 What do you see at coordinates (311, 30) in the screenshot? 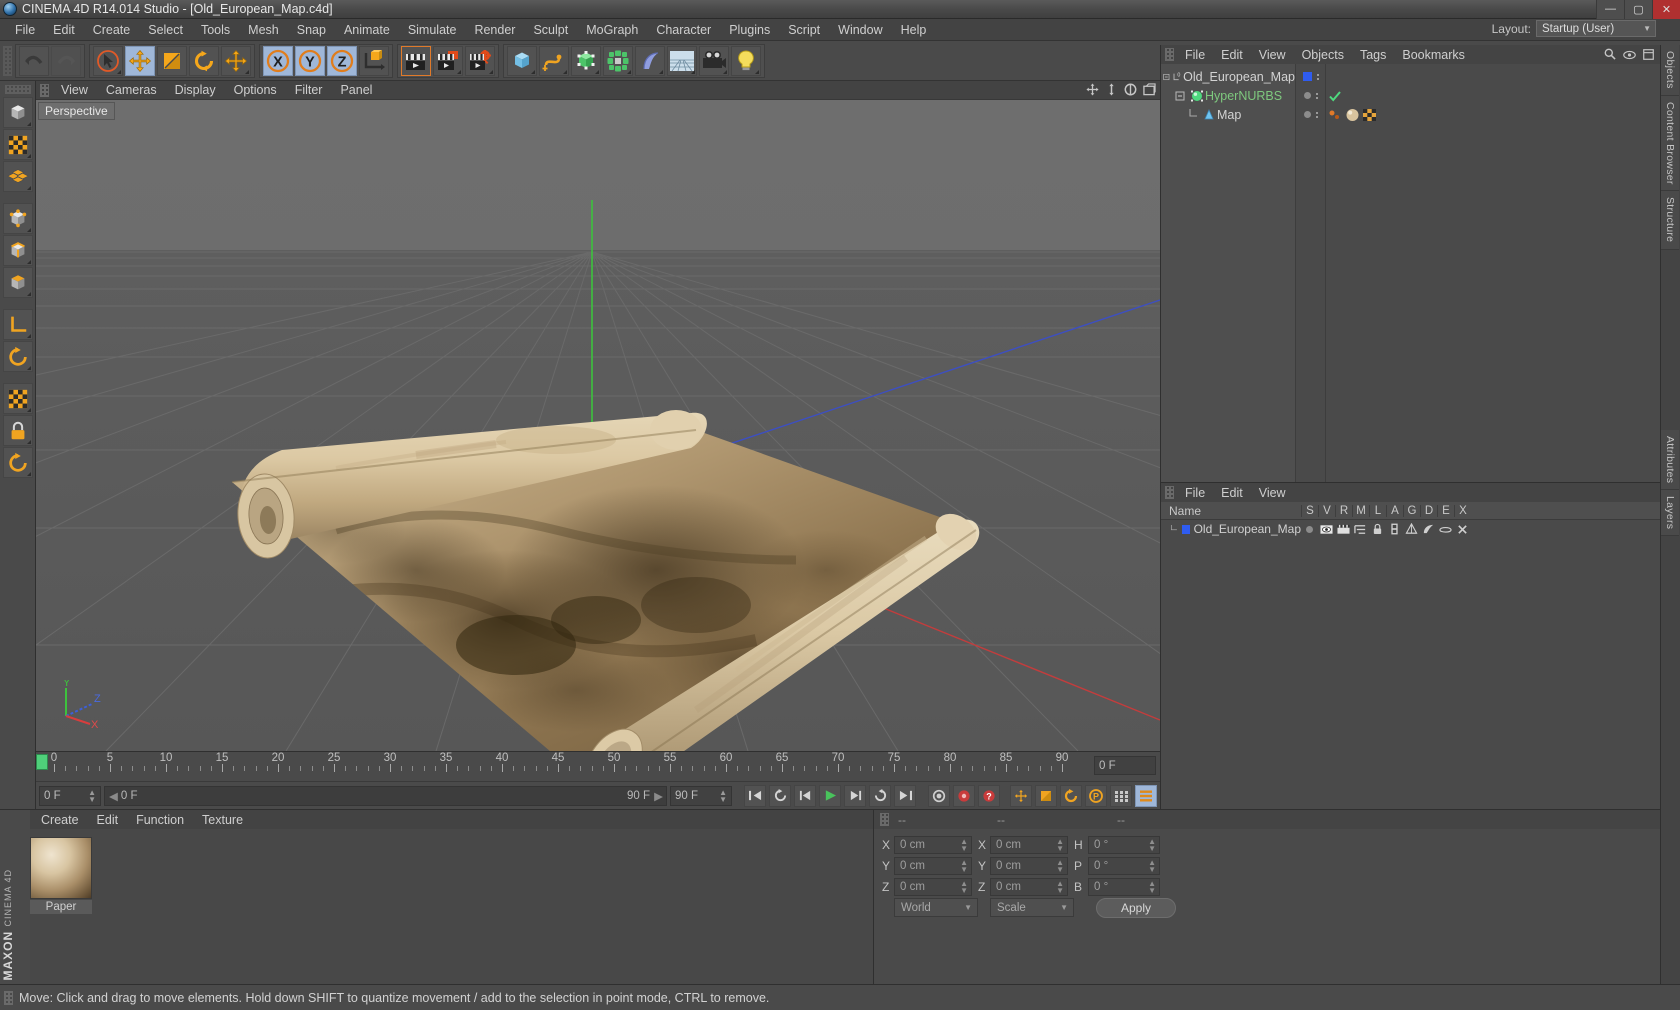
I see `menu-snap: Snap` at bounding box center [311, 30].